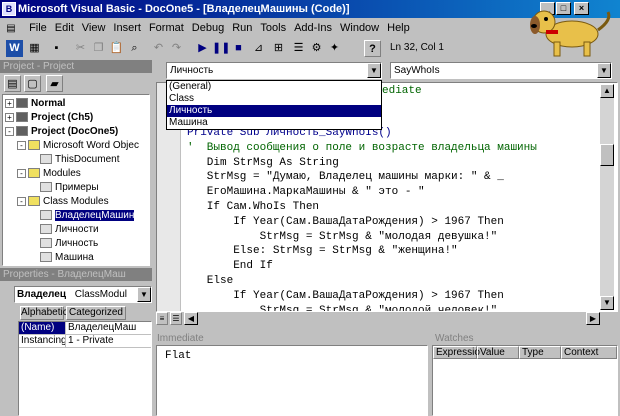  What do you see at coordinates (593, 318) in the screenshot?
I see `scroll-right-icon: ▶` at bounding box center [593, 318].